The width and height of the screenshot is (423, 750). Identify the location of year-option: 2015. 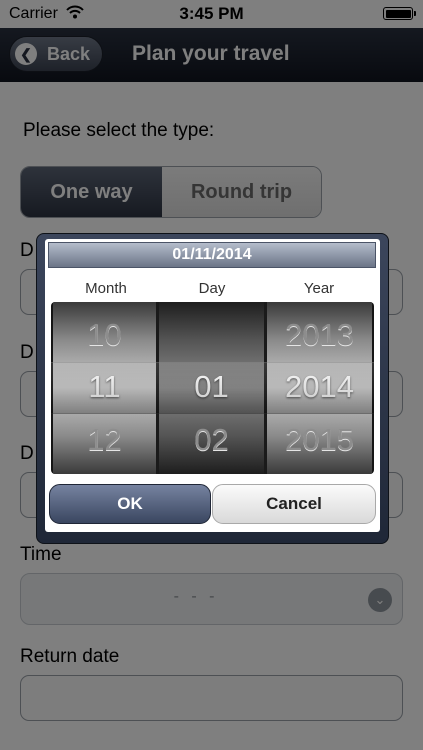
(319, 439).